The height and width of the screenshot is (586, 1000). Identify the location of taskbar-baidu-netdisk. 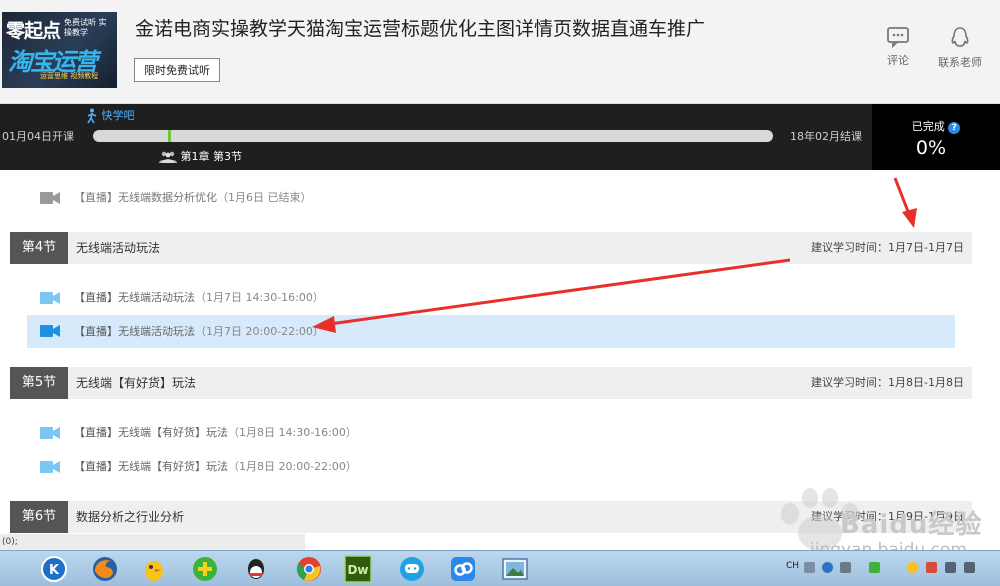
(463, 568).